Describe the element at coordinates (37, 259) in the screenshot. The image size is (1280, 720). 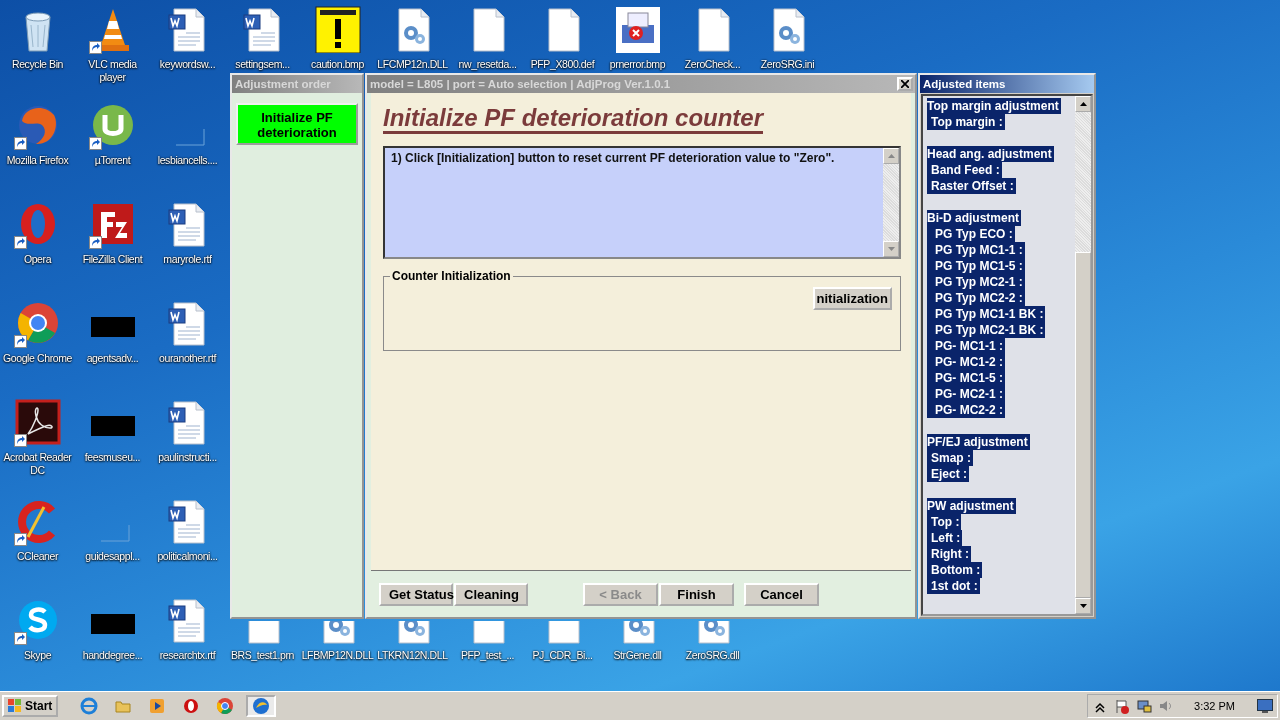
I see `desktop-icon-label: Opera` at that location.